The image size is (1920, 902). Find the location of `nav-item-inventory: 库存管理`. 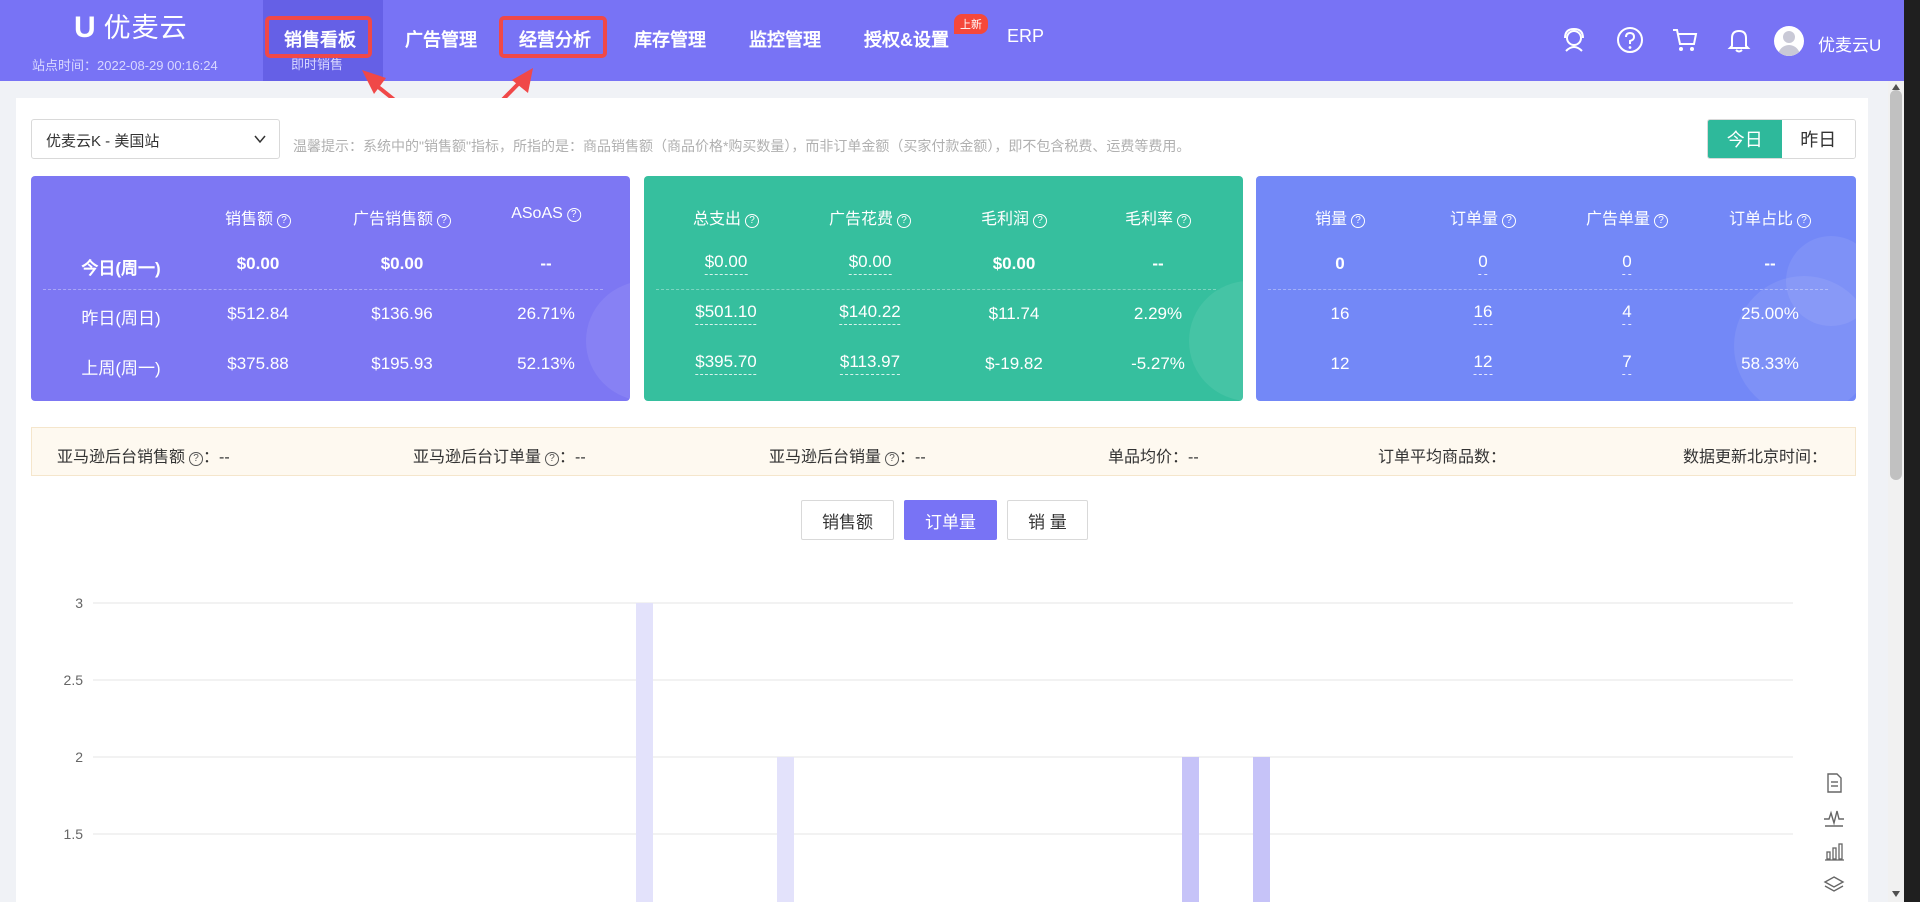

nav-item-inventory: 库存管理 is located at coordinates (670, 39).